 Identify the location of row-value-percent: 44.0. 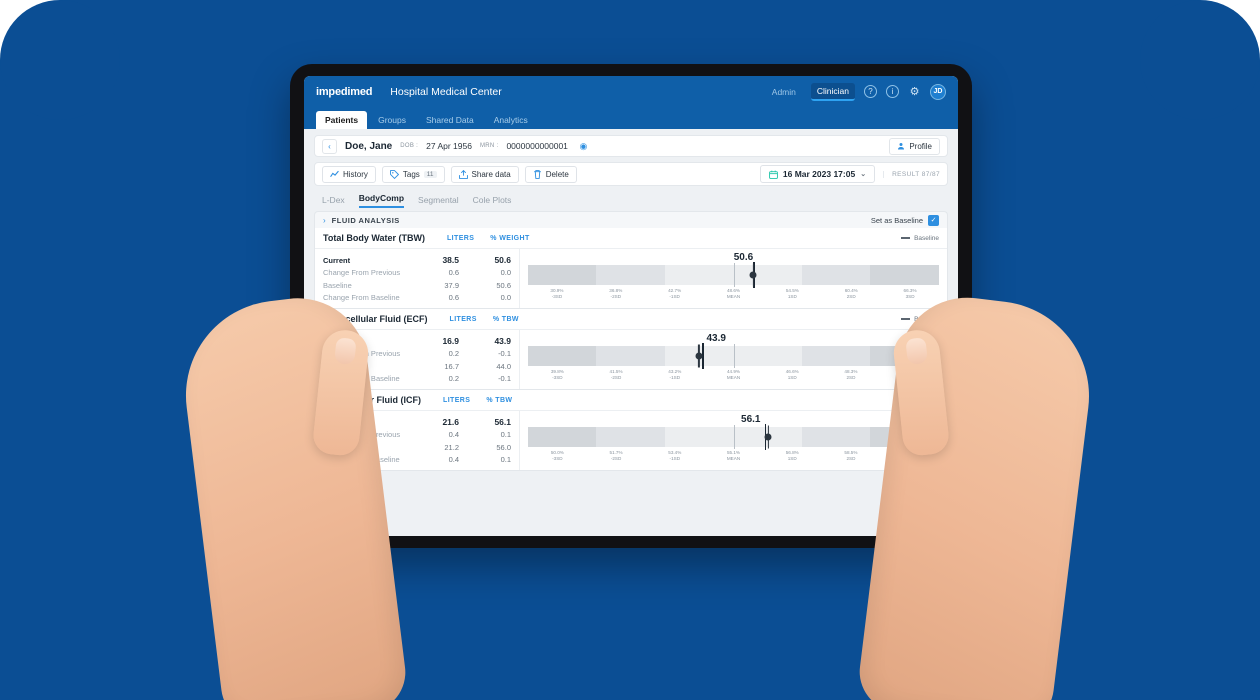
(503, 366).